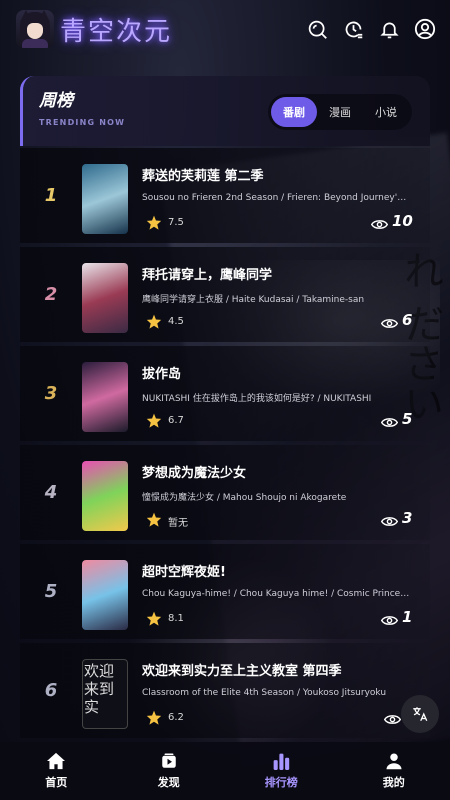 The height and width of the screenshot is (800, 450). What do you see at coordinates (176, 222) in the screenshot?
I see `rating-score: 7.5` at bounding box center [176, 222].